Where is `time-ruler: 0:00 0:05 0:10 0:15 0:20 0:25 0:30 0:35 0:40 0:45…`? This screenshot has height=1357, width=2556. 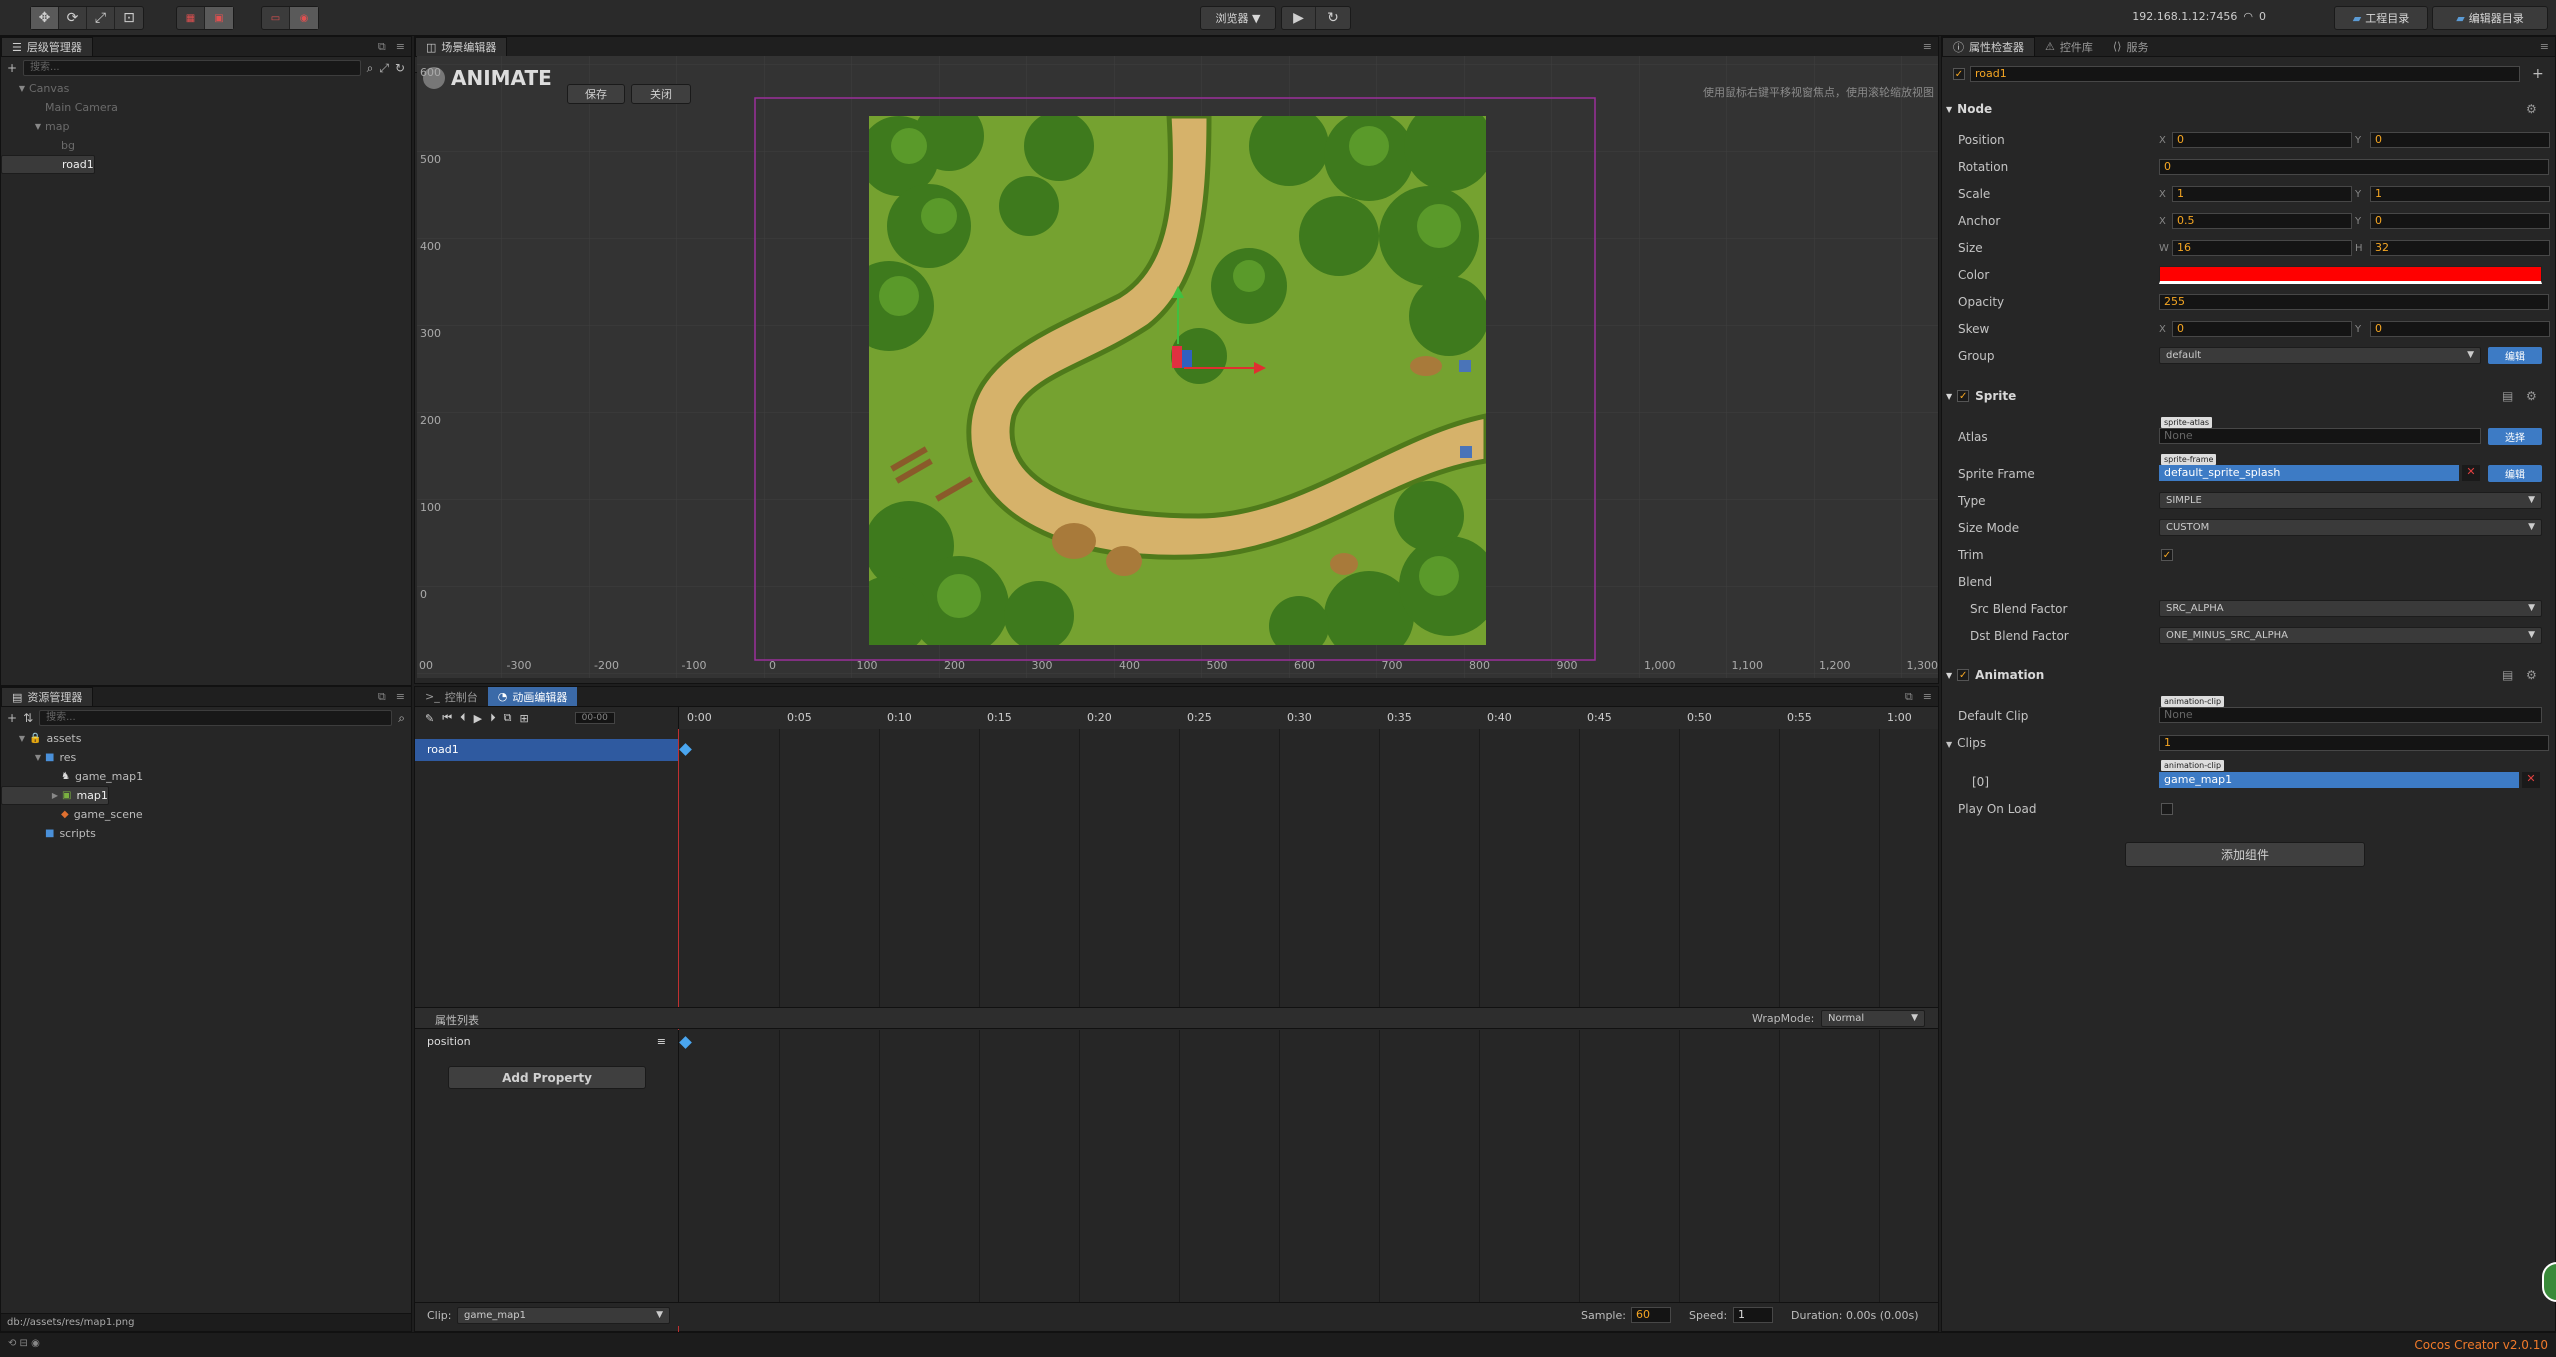 time-ruler: 0:00 0:05 0:10 0:15 0:20 0:25 0:30 0:35 0:40 0:45… is located at coordinates (1308, 718).